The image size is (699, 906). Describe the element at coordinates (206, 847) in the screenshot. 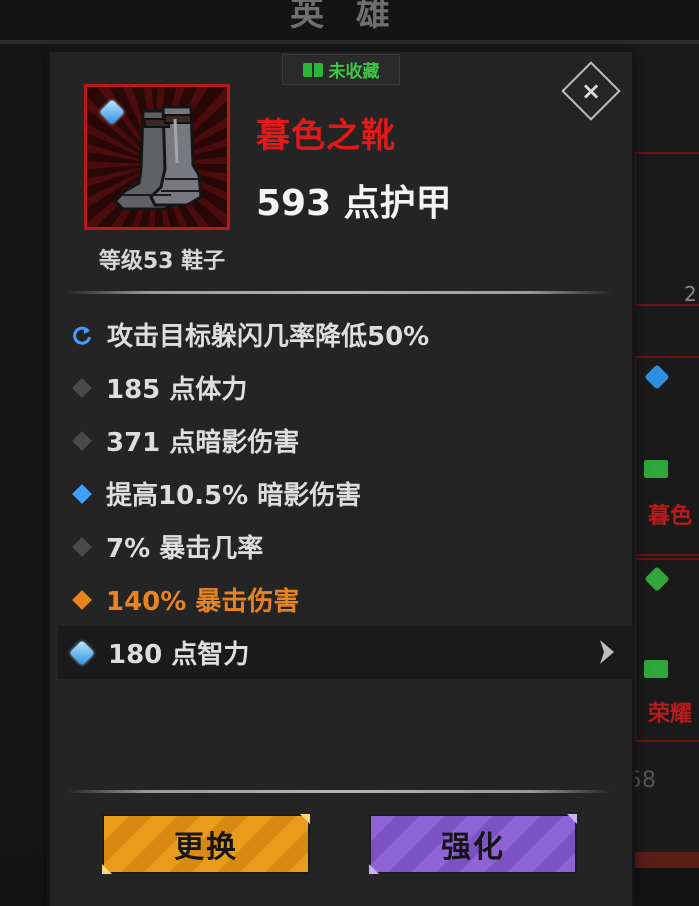

I see `swap-button-label: 更换` at that location.